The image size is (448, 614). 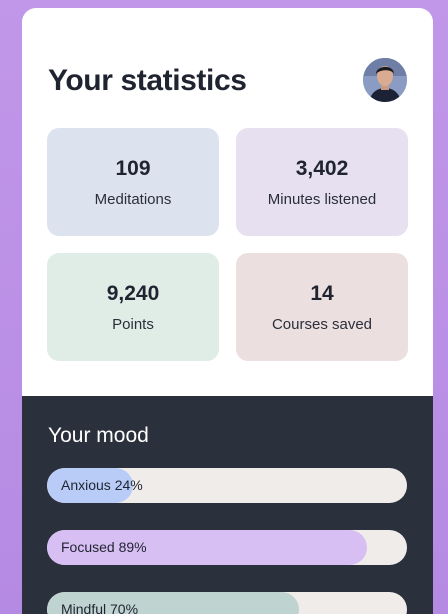 I want to click on stat-value: 3,402, so click(x=322, y=168).